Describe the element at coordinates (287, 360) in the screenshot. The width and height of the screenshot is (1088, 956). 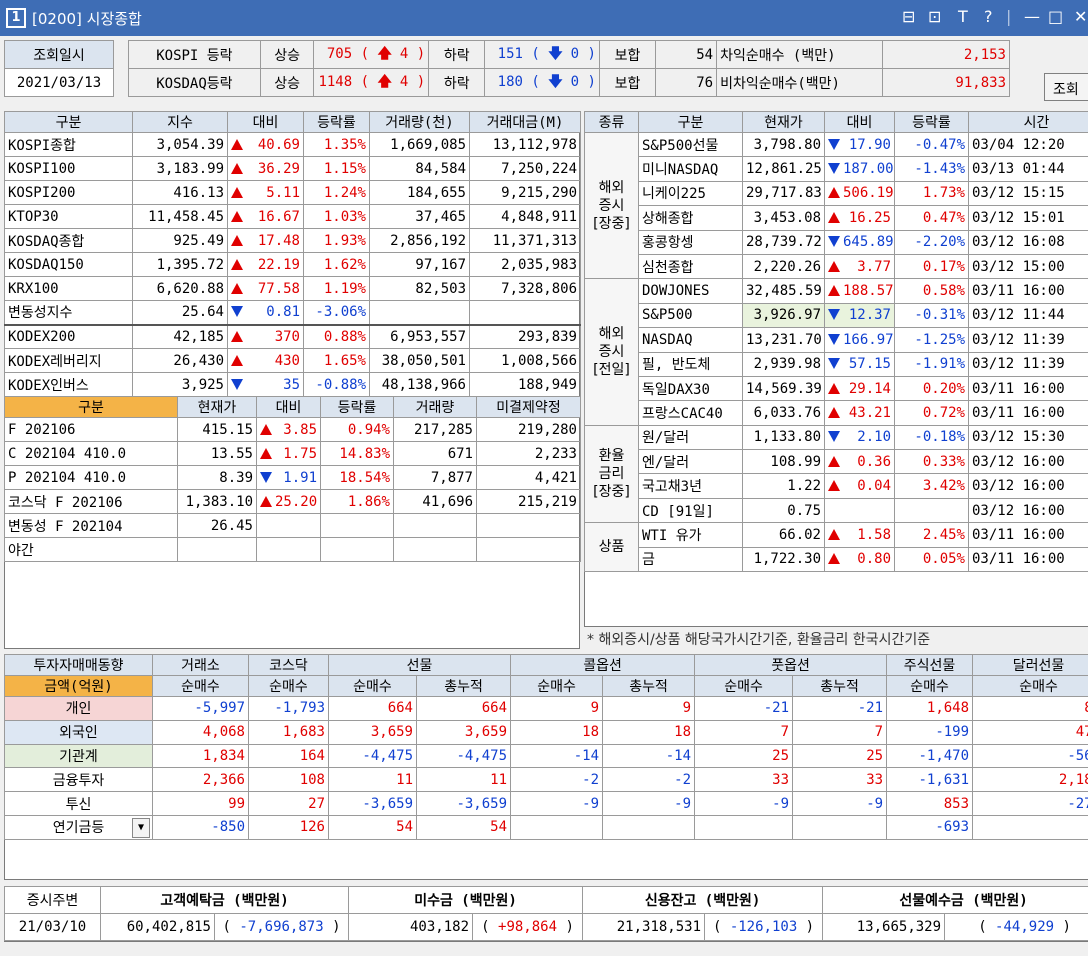
I see `change-value: 430` at that location.